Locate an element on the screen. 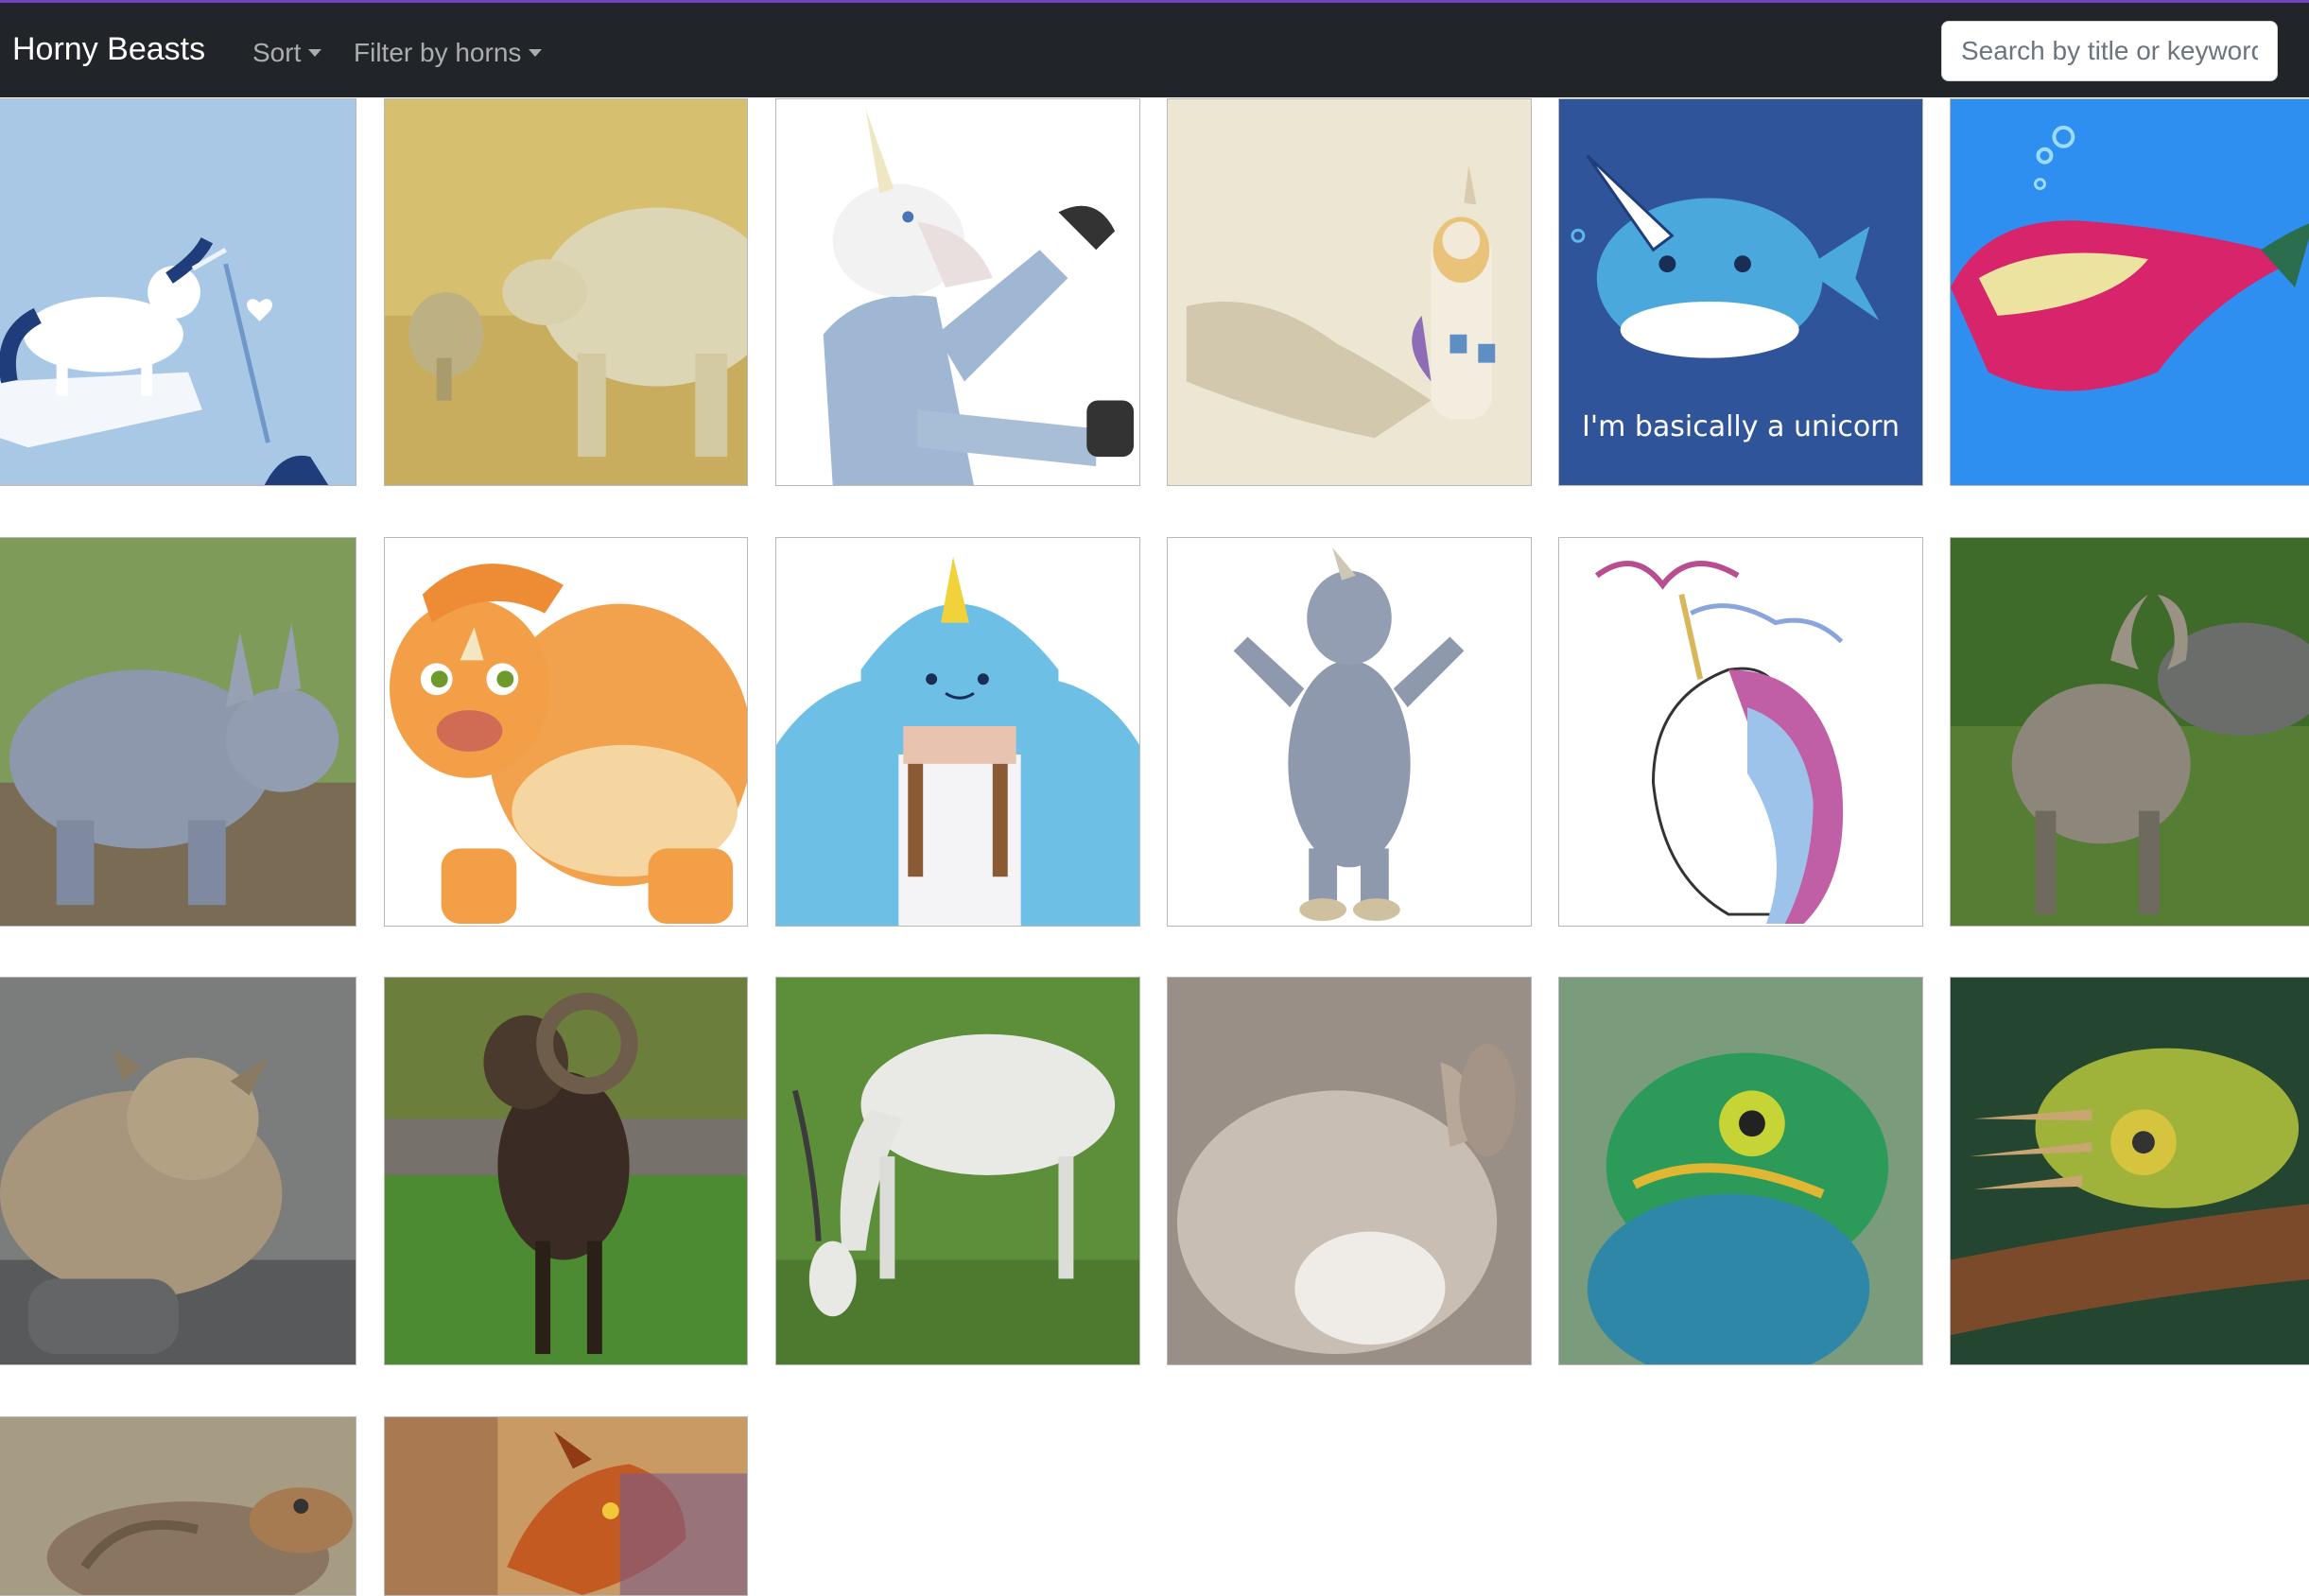 The height and width of the screenshot is (1596, 2309). card-caption: I'm basically a unicorn is located at coordinates (1741, 427).